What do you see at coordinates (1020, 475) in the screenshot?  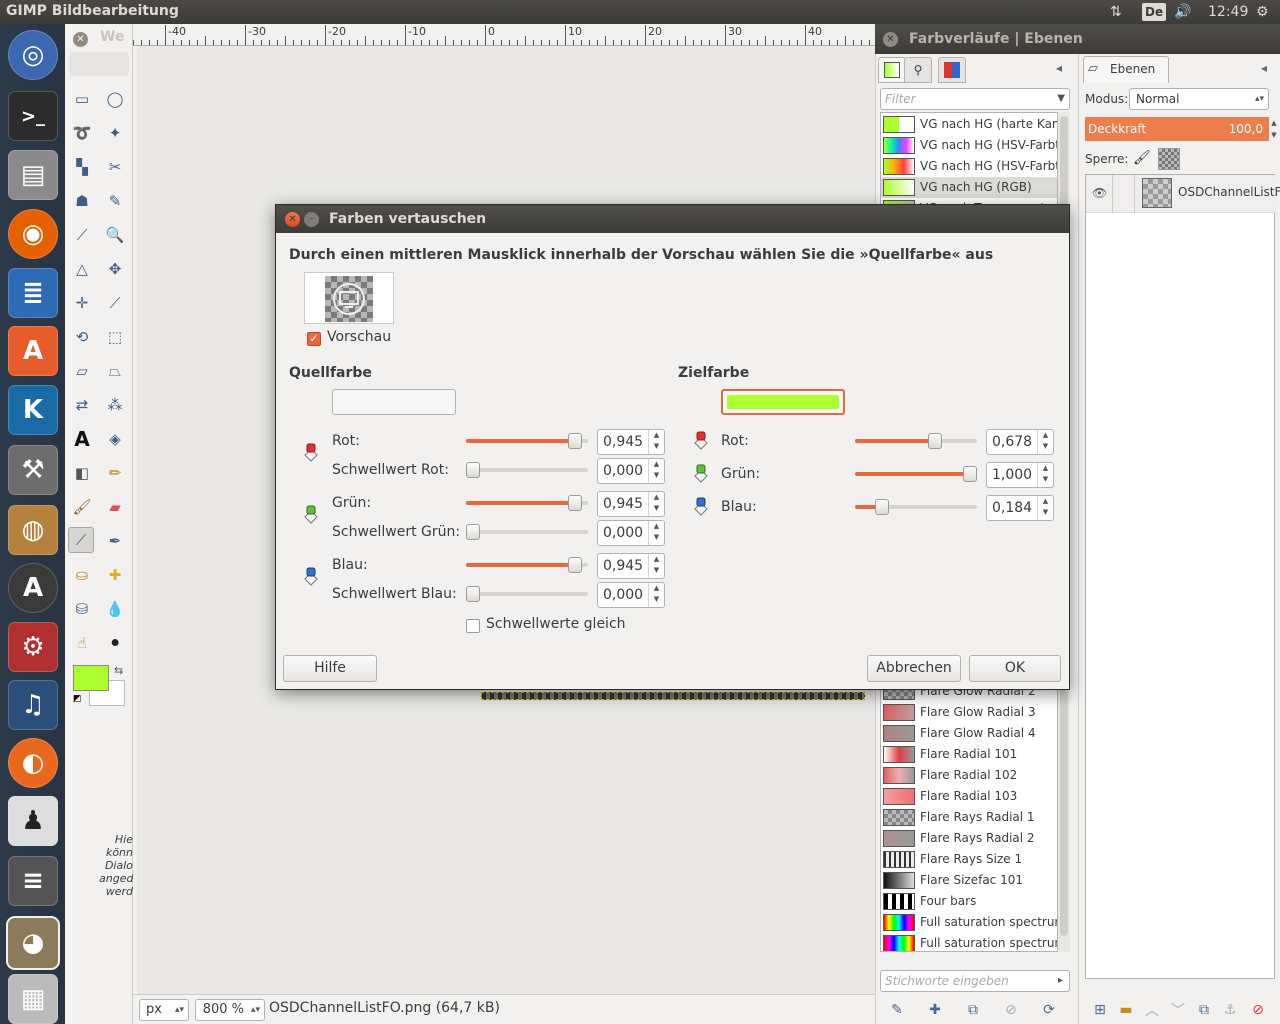 I see `target-green-spinner: 1,000 ▲ ▼` at bounding box center [1020, 475].